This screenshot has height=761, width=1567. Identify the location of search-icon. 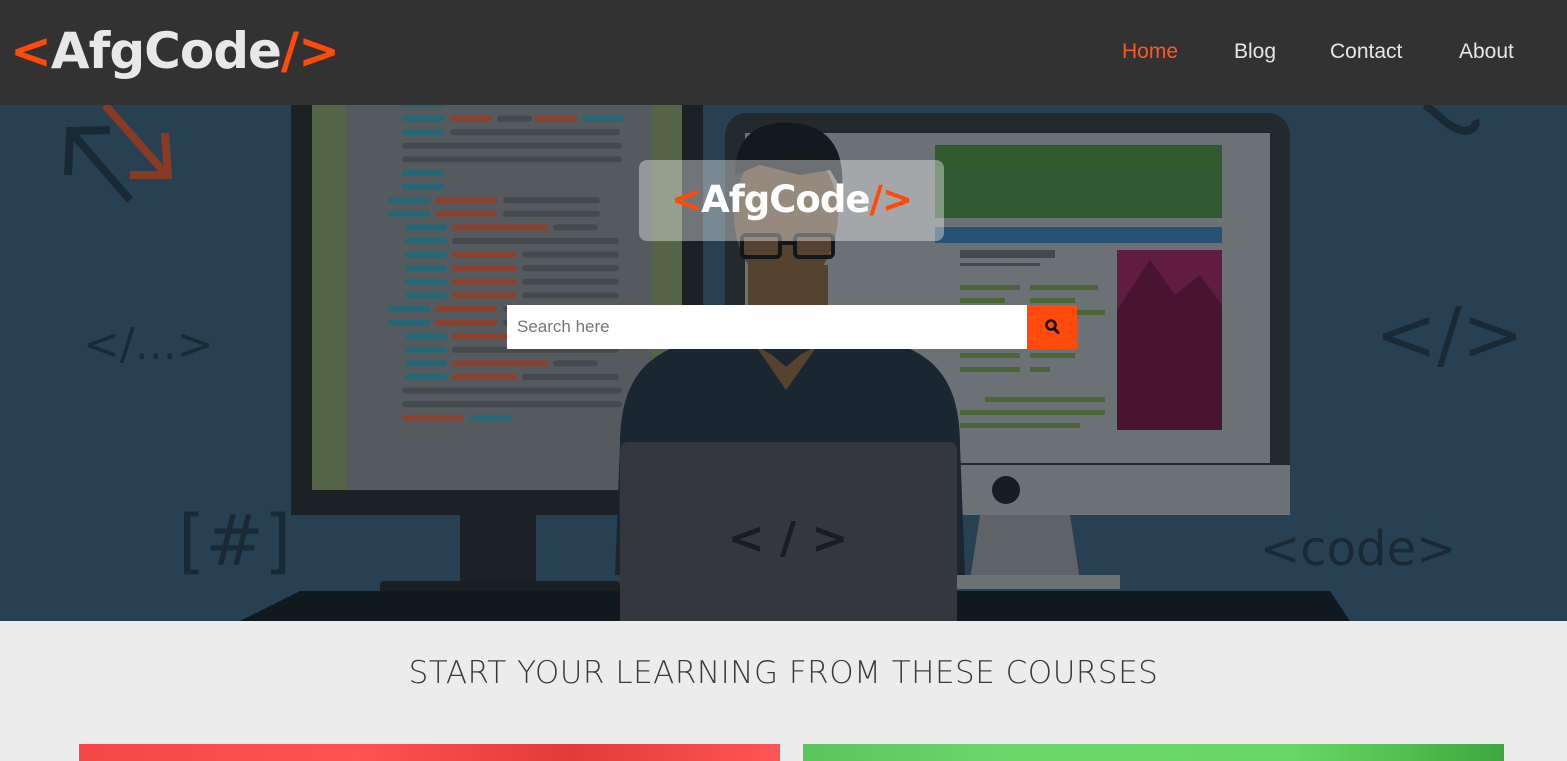
(1052, 326).